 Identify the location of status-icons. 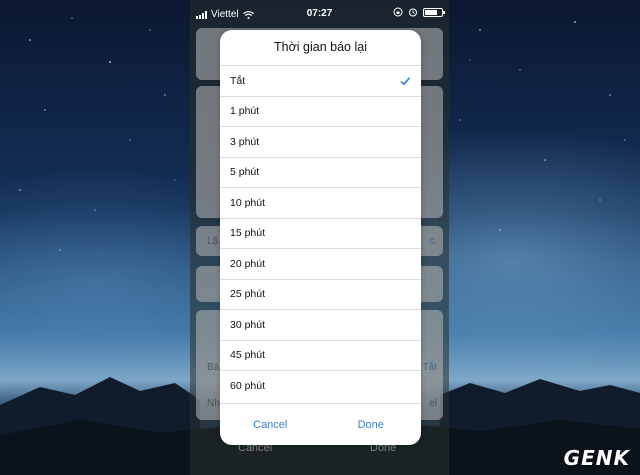
(419, 12).